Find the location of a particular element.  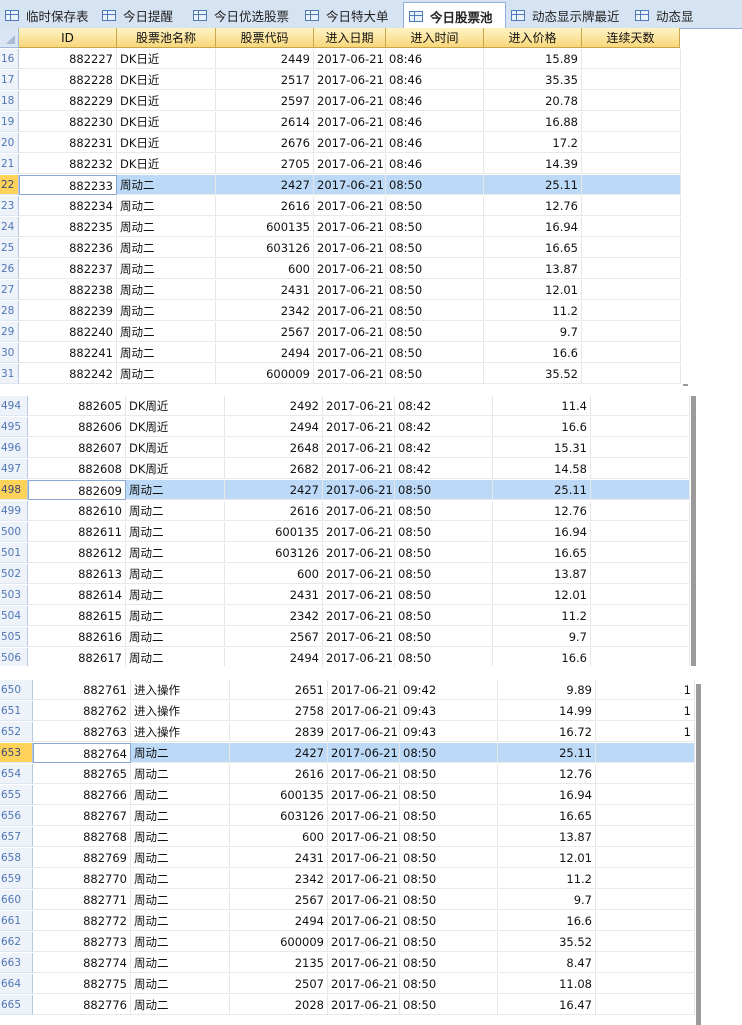

id-cell: 882768 is located at coordinates (82, 837).